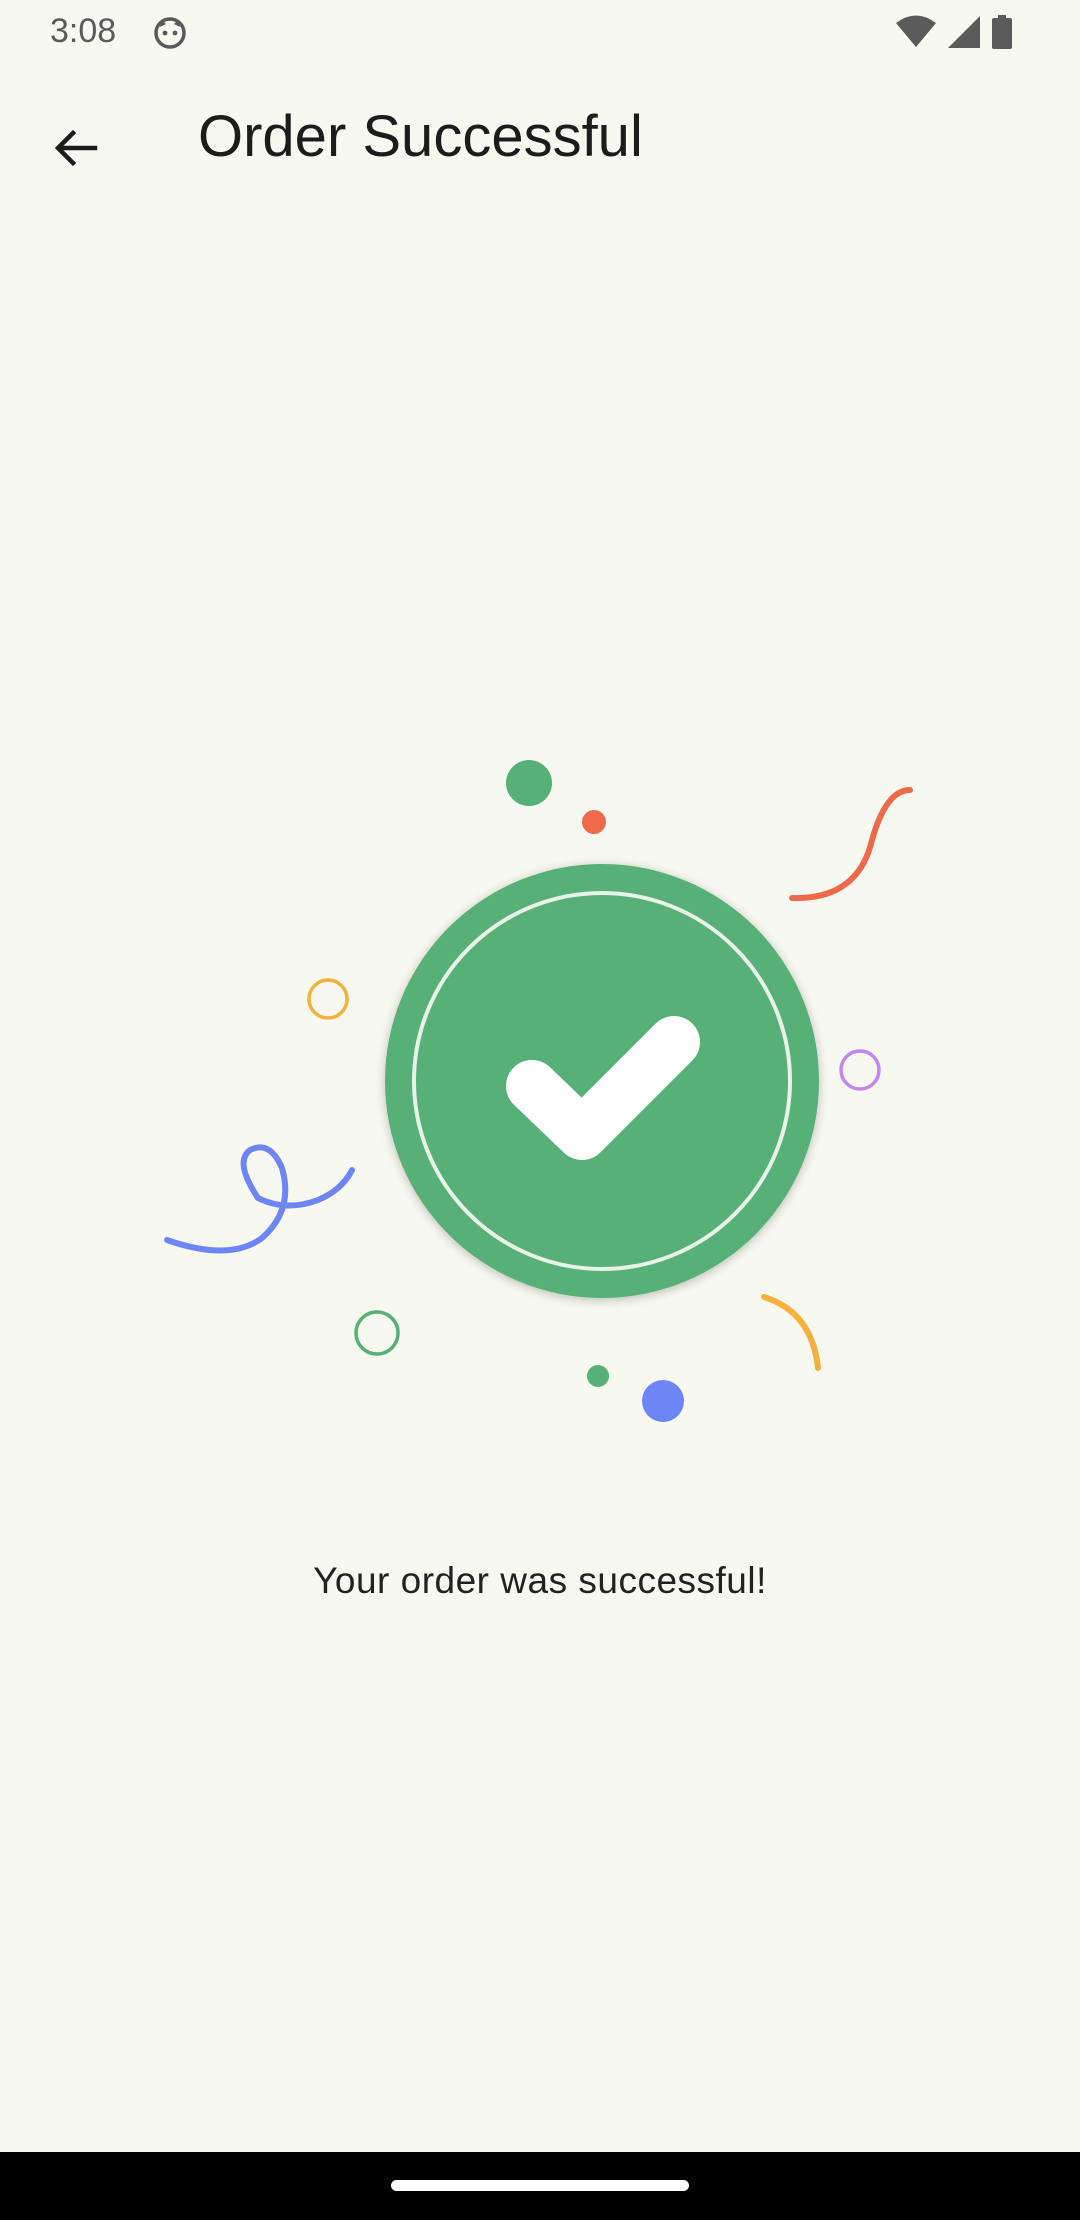  I want to click on confetti-dot-blue, so click(663, 1401).